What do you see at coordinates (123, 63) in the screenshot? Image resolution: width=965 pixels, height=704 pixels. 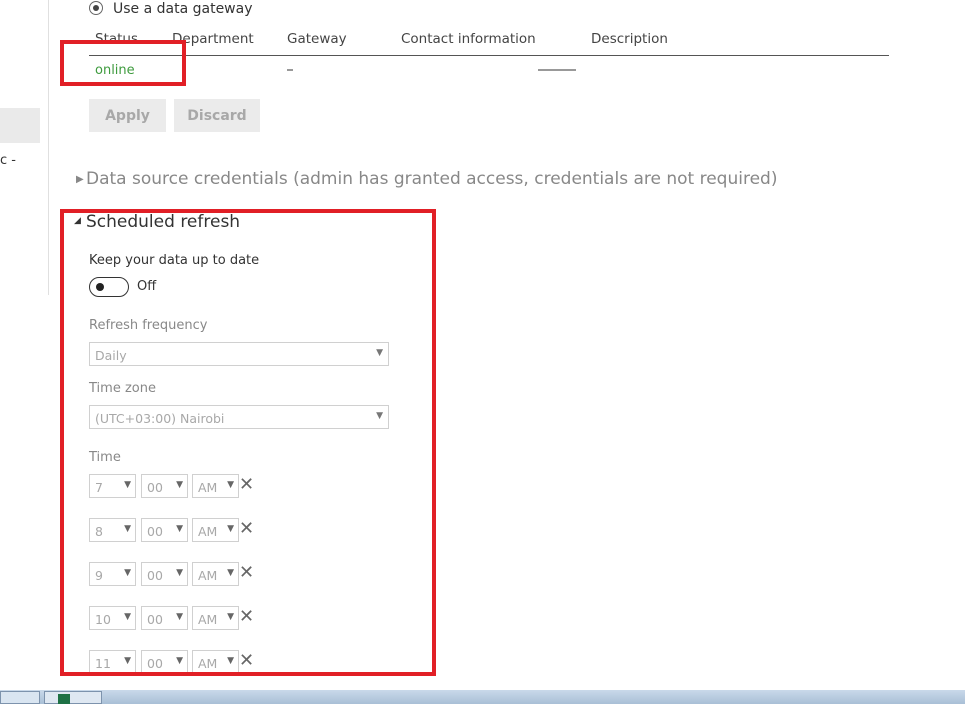 I see `status-highlight-box` at bounding box center [123, 63].